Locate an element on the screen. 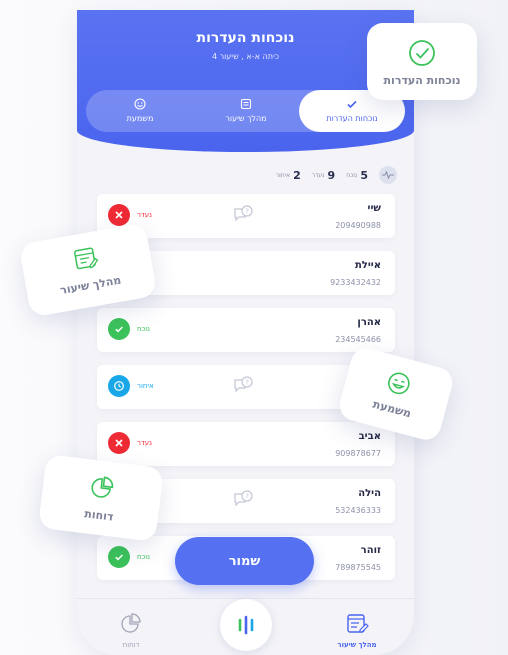  feature-card-reports-label: דוחות is located at coordinates (99, 515).